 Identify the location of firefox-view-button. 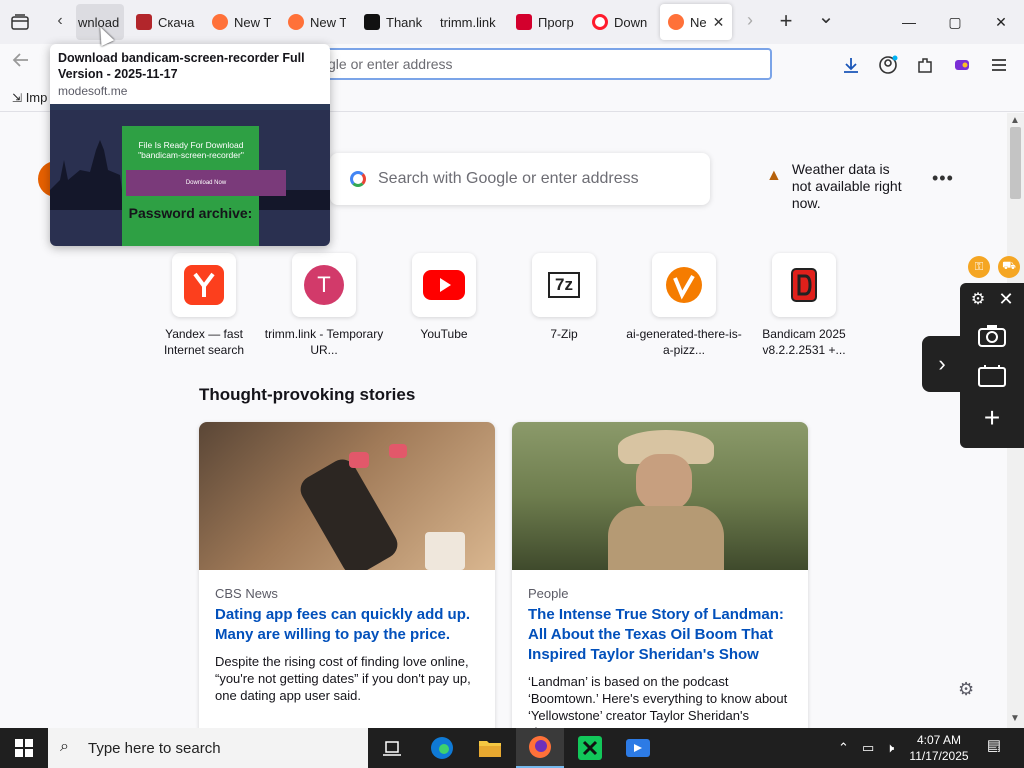
(20, 22).